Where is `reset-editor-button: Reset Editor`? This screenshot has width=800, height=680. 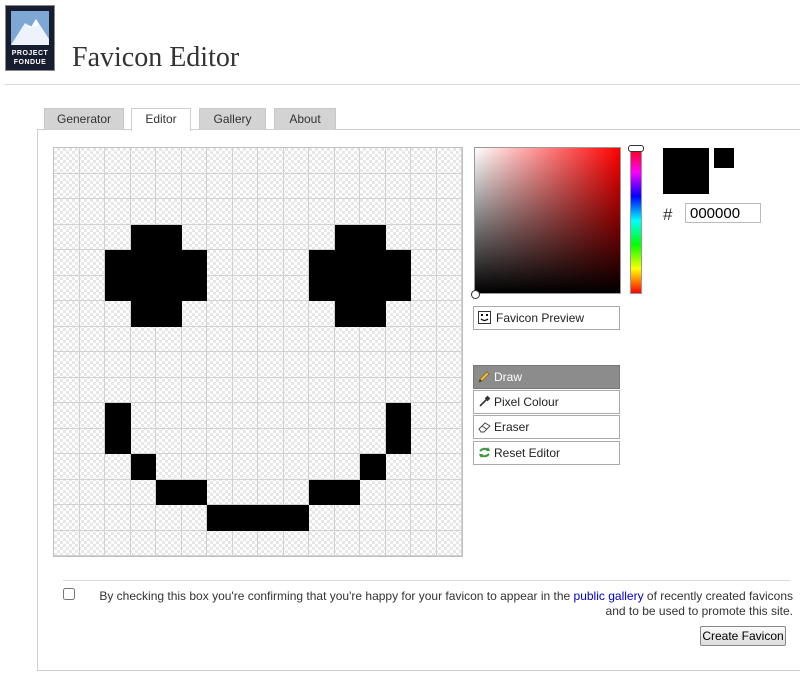
reset-editor-button: Reset Editor is located at coordinates (546, 453).